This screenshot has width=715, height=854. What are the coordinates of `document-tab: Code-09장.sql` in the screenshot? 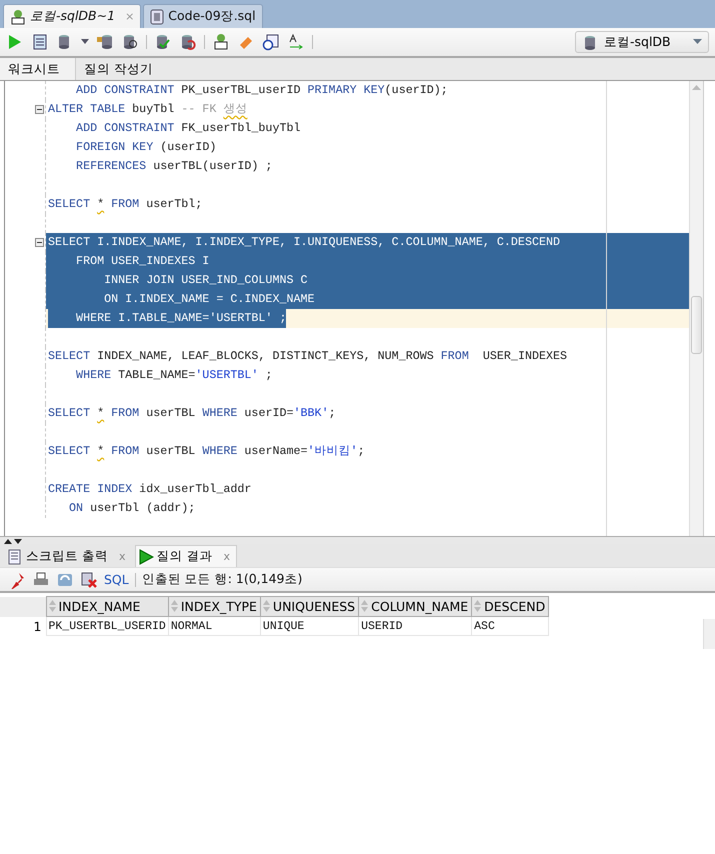 It's located at (203, 16).